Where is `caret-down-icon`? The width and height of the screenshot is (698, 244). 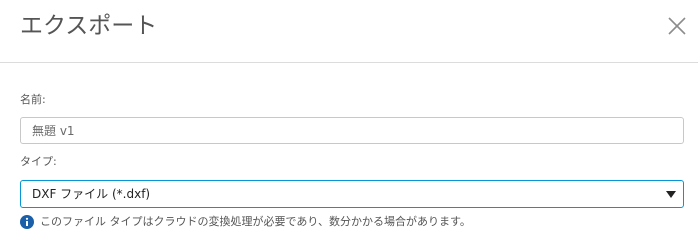 caret-down-icon is located at coordinates (671, 194).